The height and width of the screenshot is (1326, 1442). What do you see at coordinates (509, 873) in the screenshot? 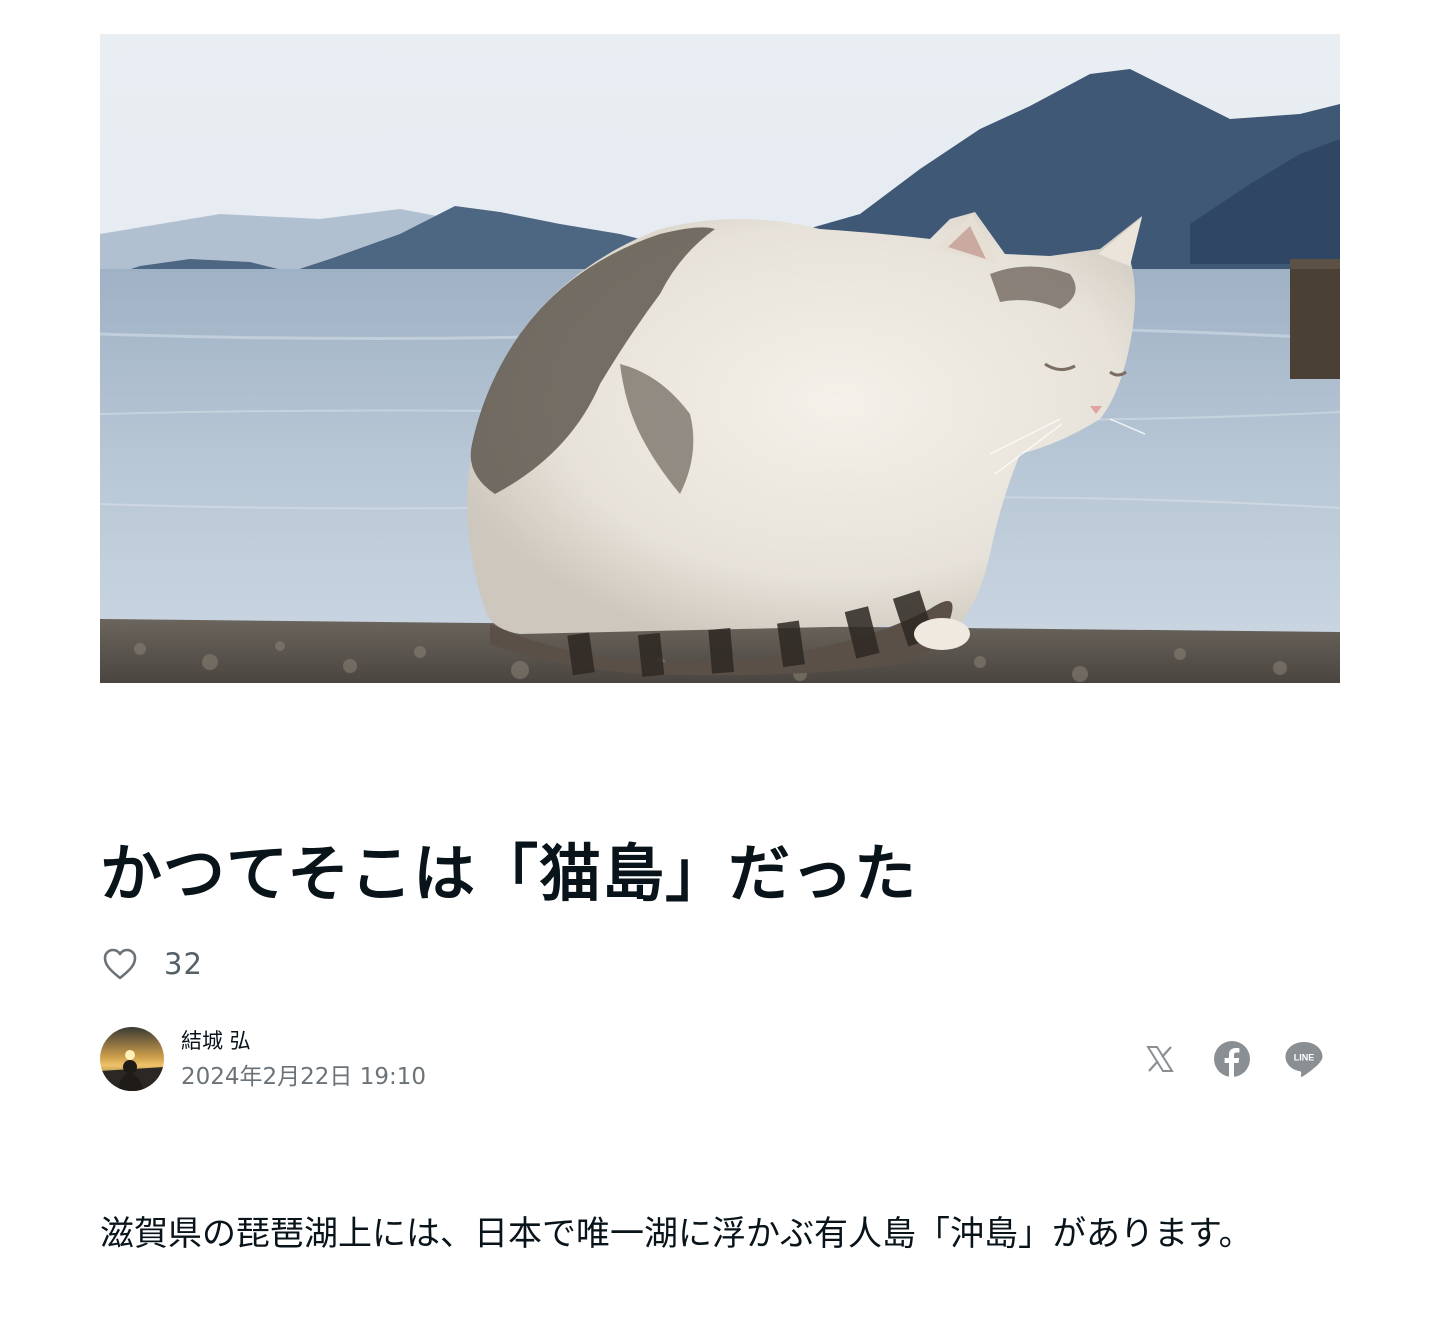
I see `article-title: かつてそこは「猫島」だった` at bounding box center [509, 873].